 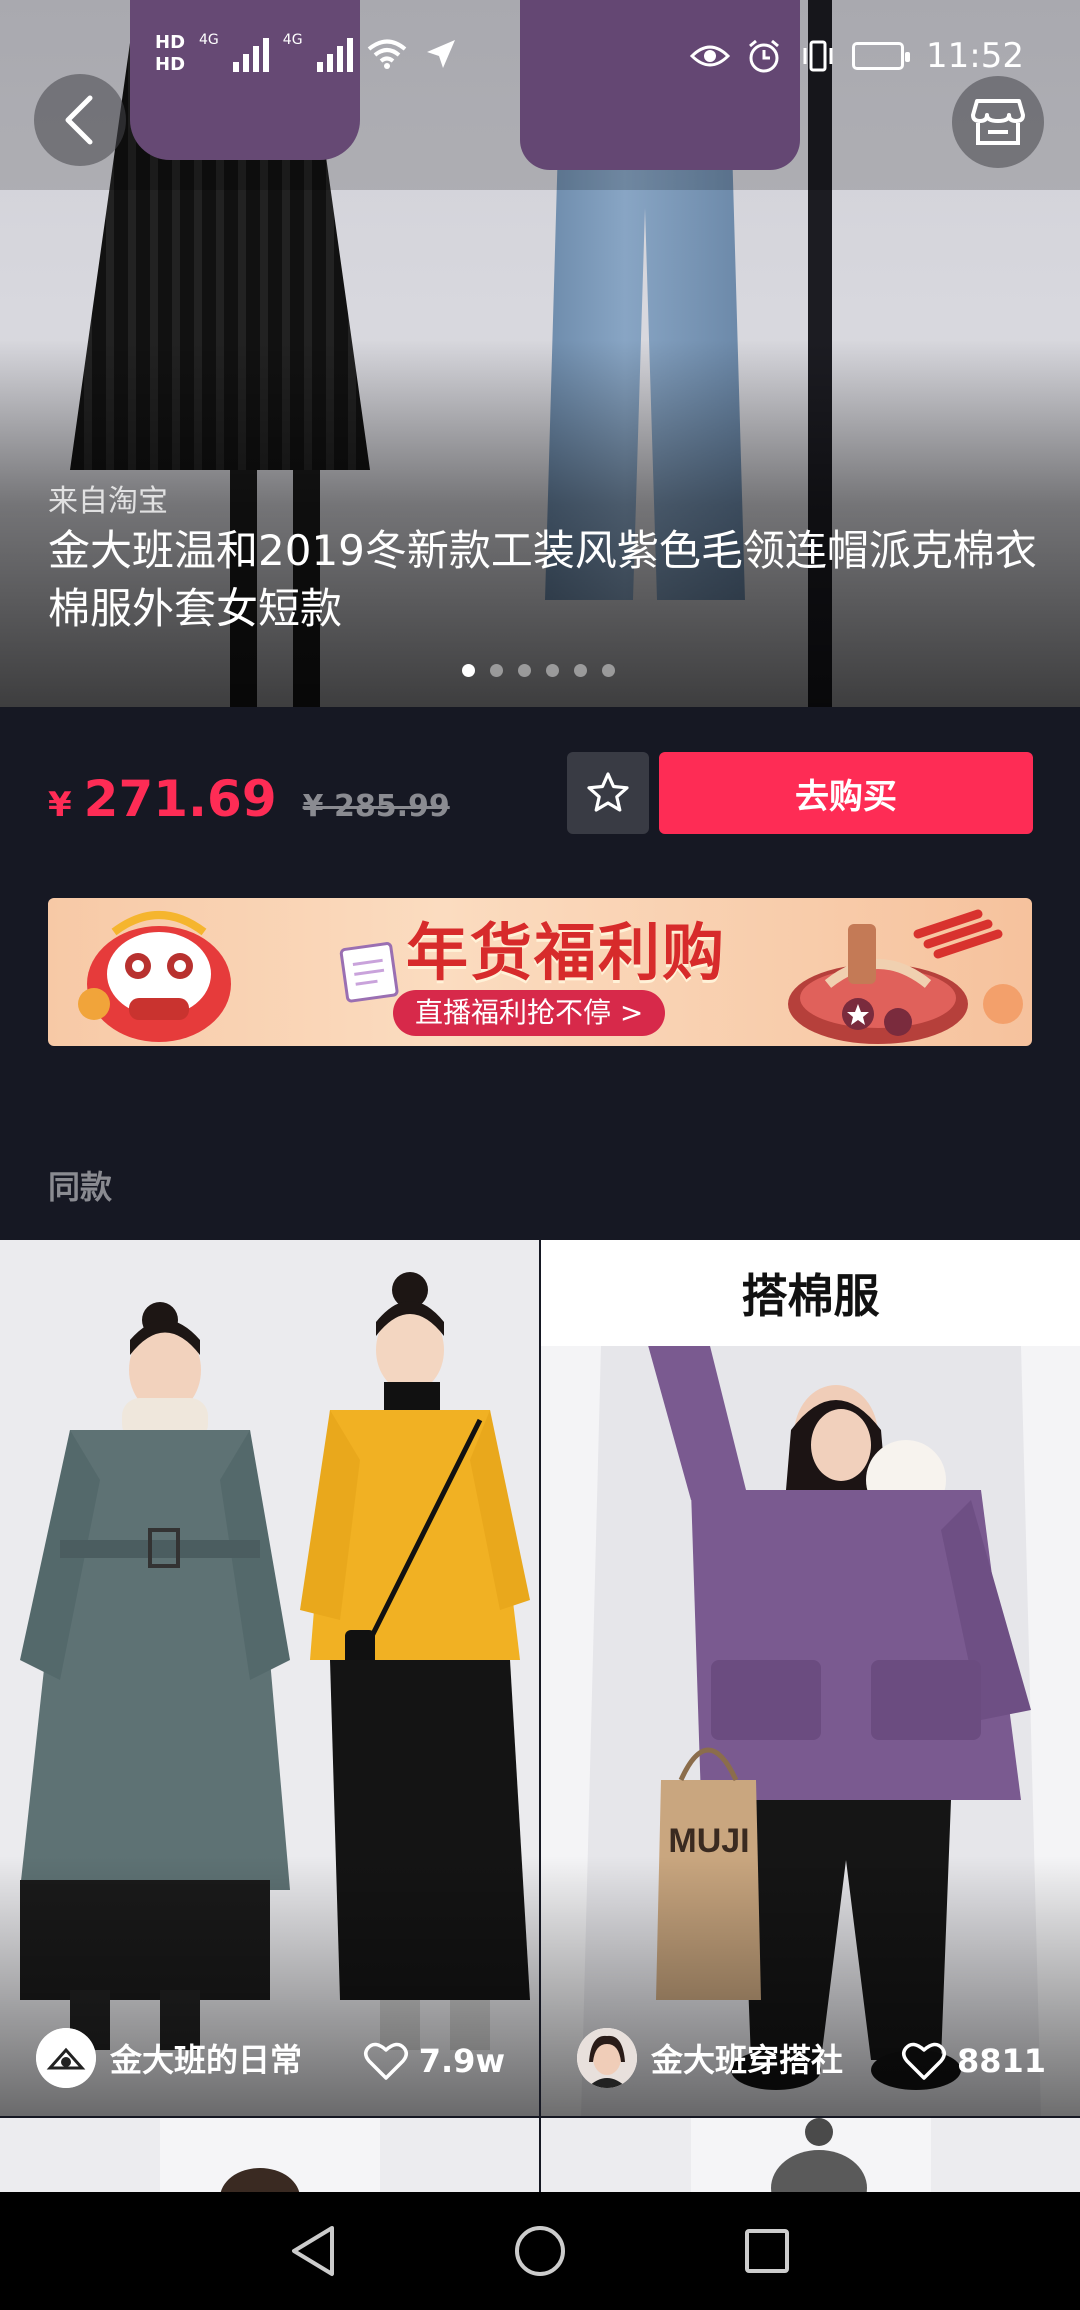 What do you see at coordinates (818, 56) in the screenshot?
I see `vibrate-icon` at bounding box center [818, 56].